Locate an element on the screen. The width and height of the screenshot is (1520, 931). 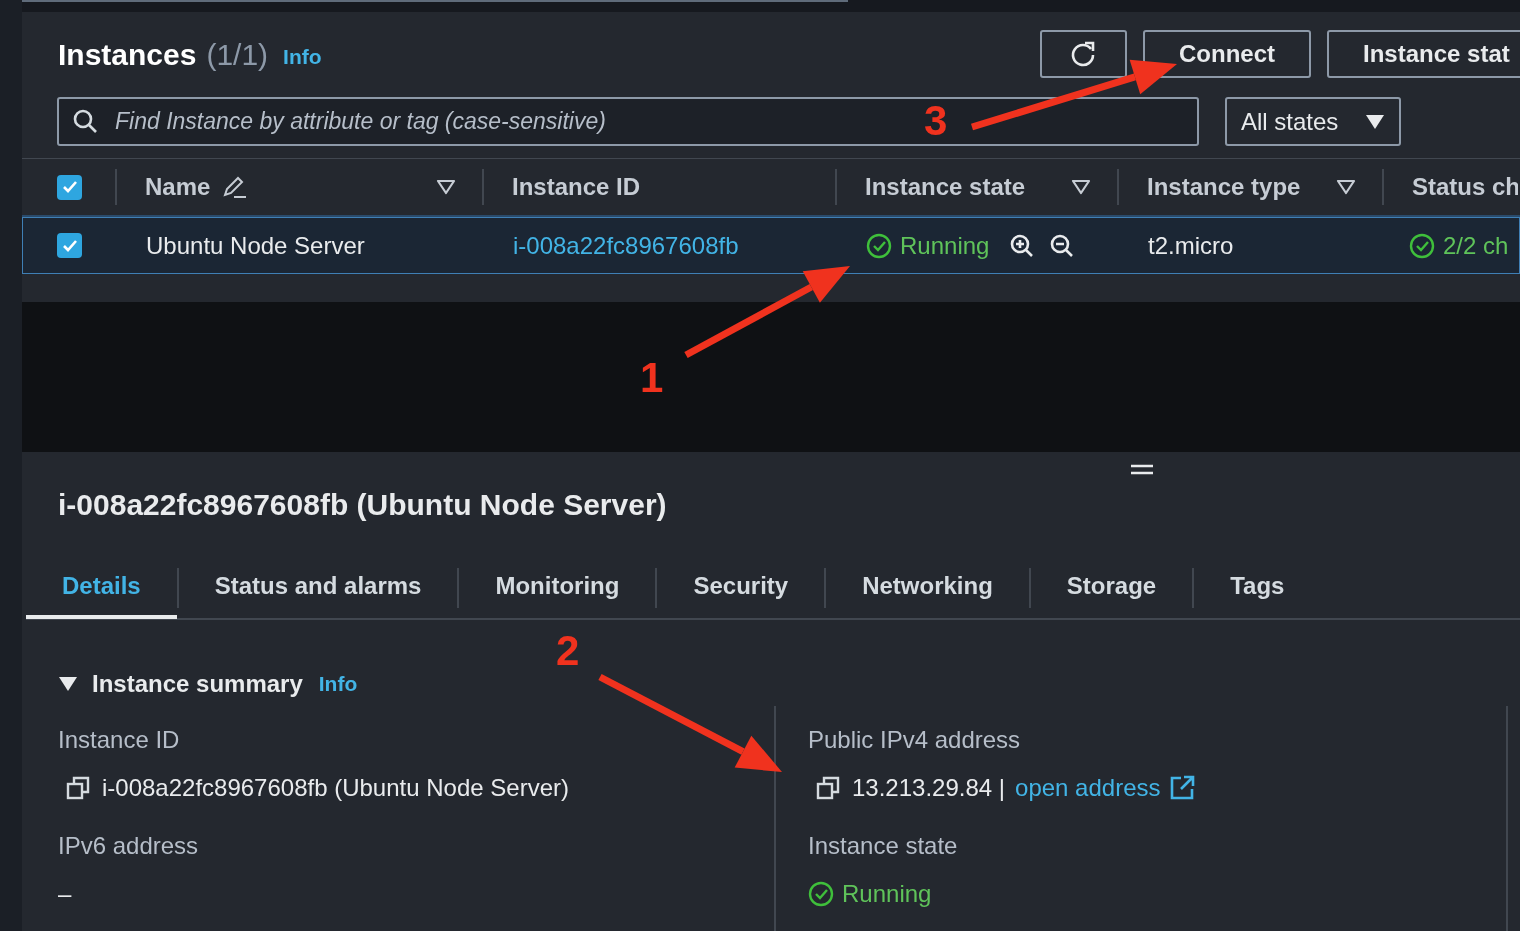
column-header: Instance type is located at coordinates (1224, 187).